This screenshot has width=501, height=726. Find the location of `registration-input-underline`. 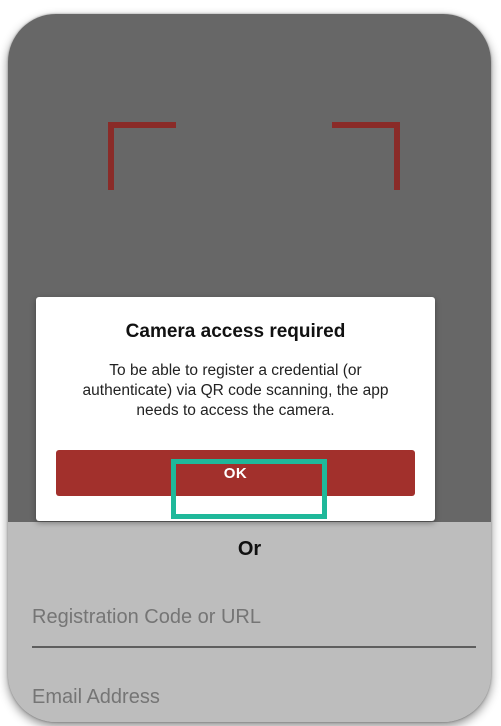

registration-input-underline is located at coordinates (254, 647).